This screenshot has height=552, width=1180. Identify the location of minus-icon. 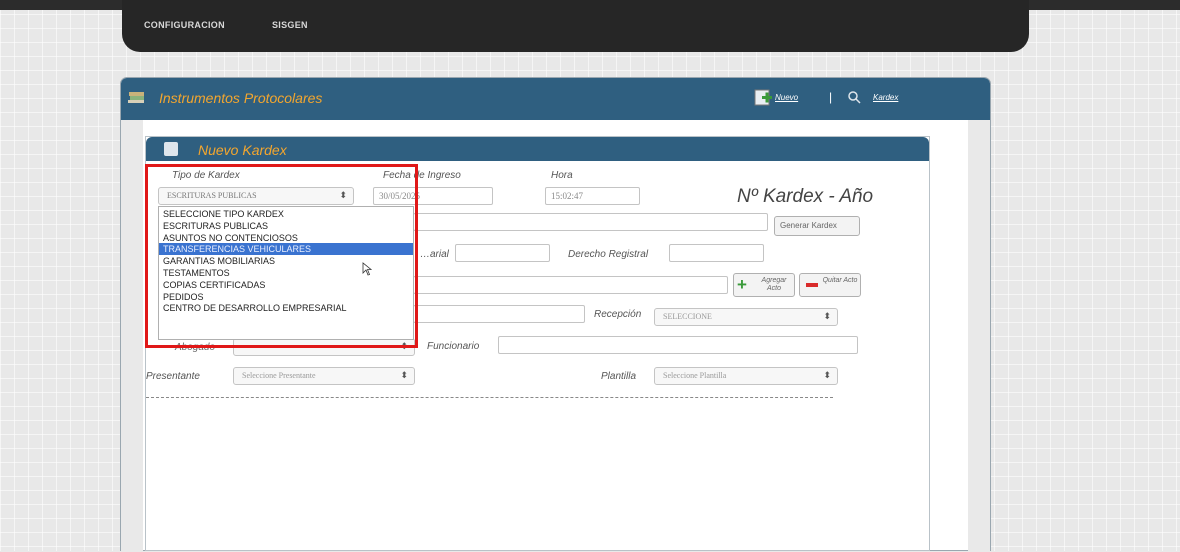
(812, 285).